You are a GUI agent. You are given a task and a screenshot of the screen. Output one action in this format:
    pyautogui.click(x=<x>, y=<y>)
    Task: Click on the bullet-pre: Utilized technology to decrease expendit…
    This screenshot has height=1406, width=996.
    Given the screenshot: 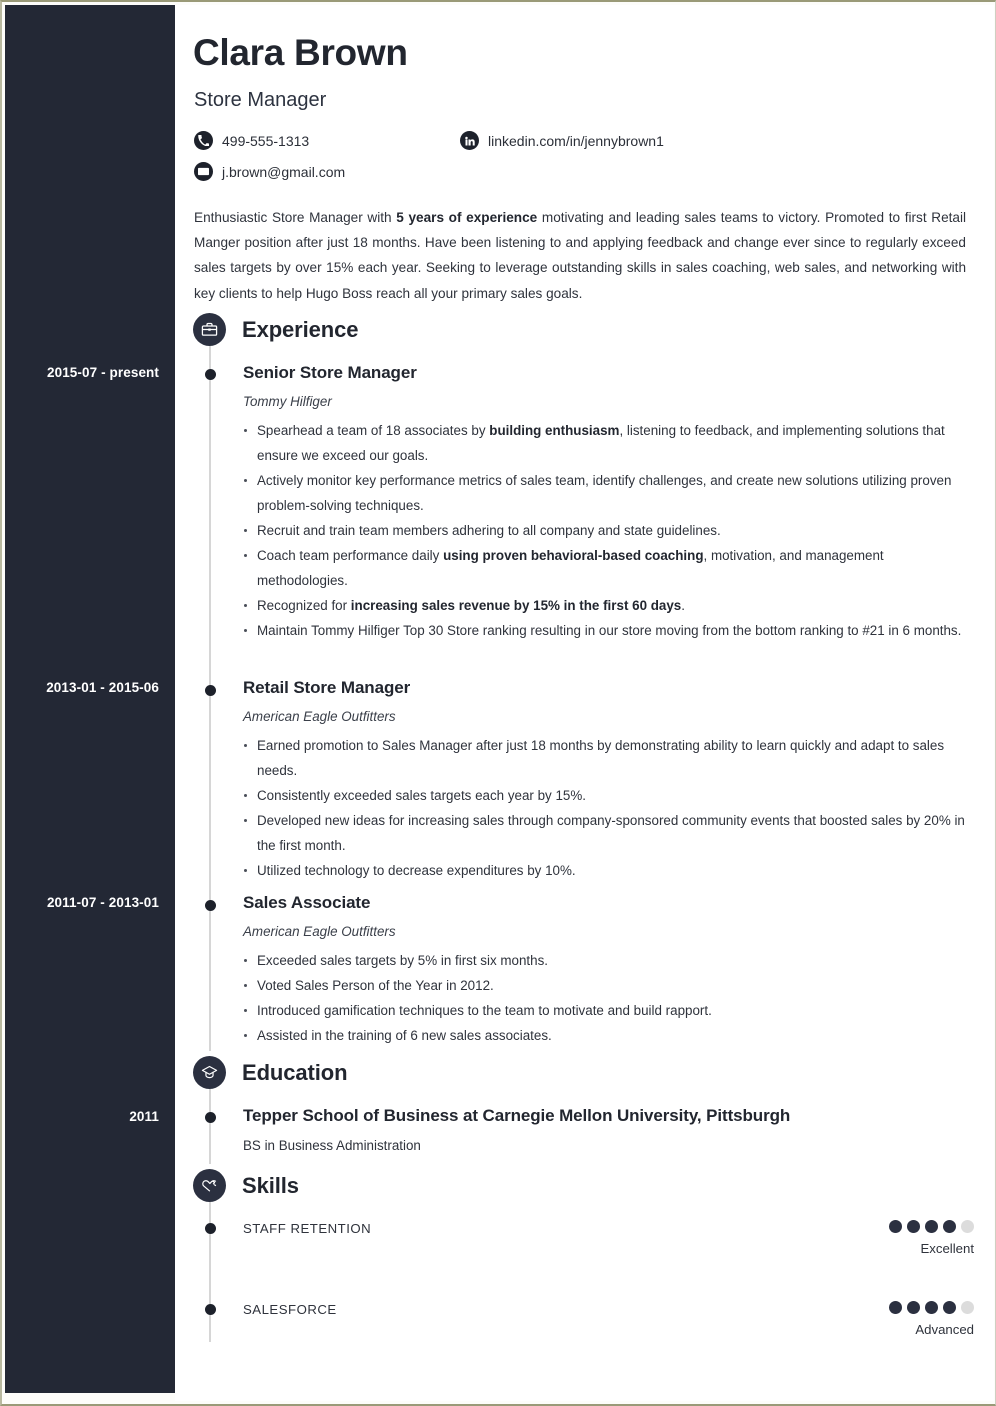 What is the action you would take?
    pyautogui.click(x=416, y=870)
    